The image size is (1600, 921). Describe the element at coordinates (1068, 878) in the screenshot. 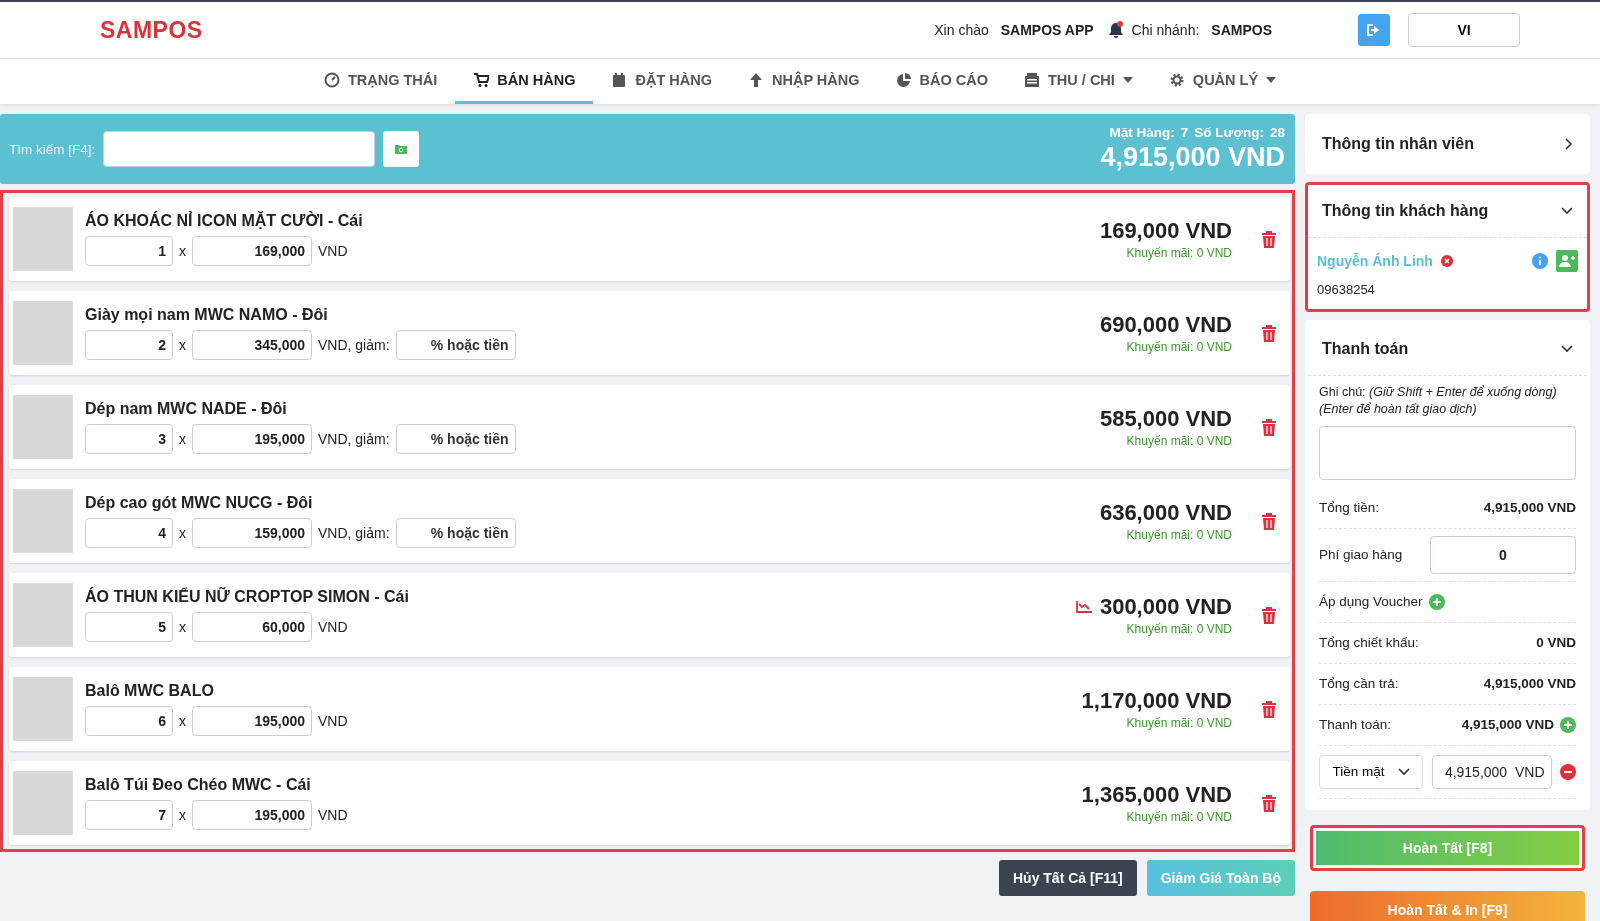

I see `cart-action-button: Hủy Tất Cả [F11]` at that location.